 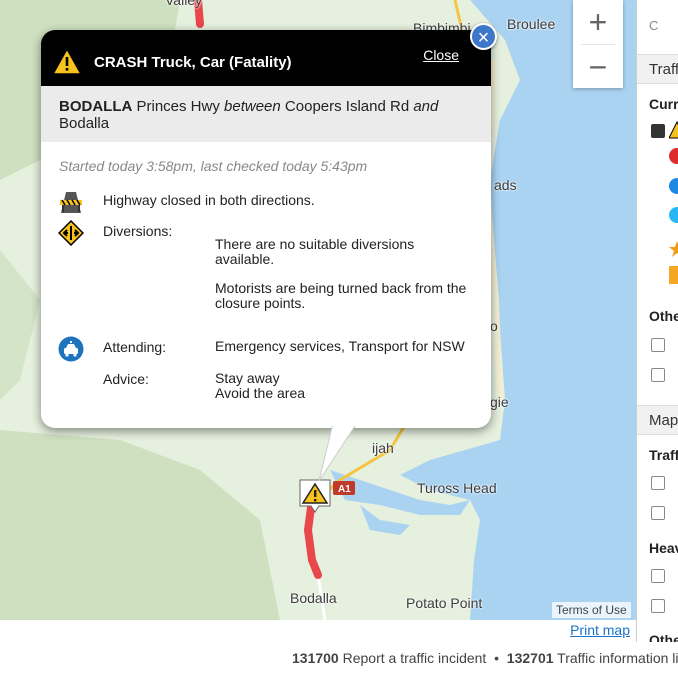 What do you see at coordinates (531, 24) in the screenshot?
I see `place-label: Broulee` at bounding box center [531, 24].